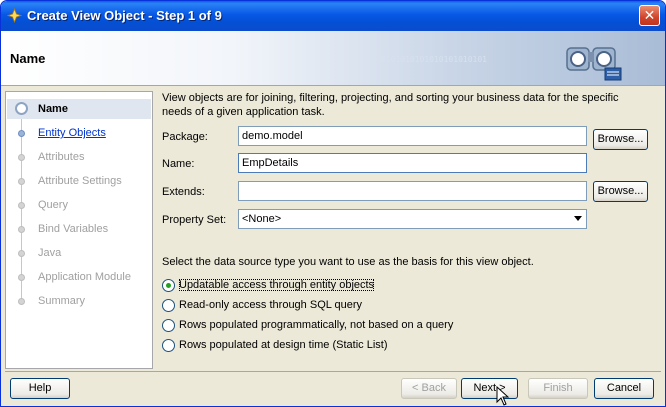 Image resolution: width=666 pixels, height=407 pixels. Describe the element at coordinates (624, 388) in the screenshot. I see `cancel-button: Cancel` at that location.